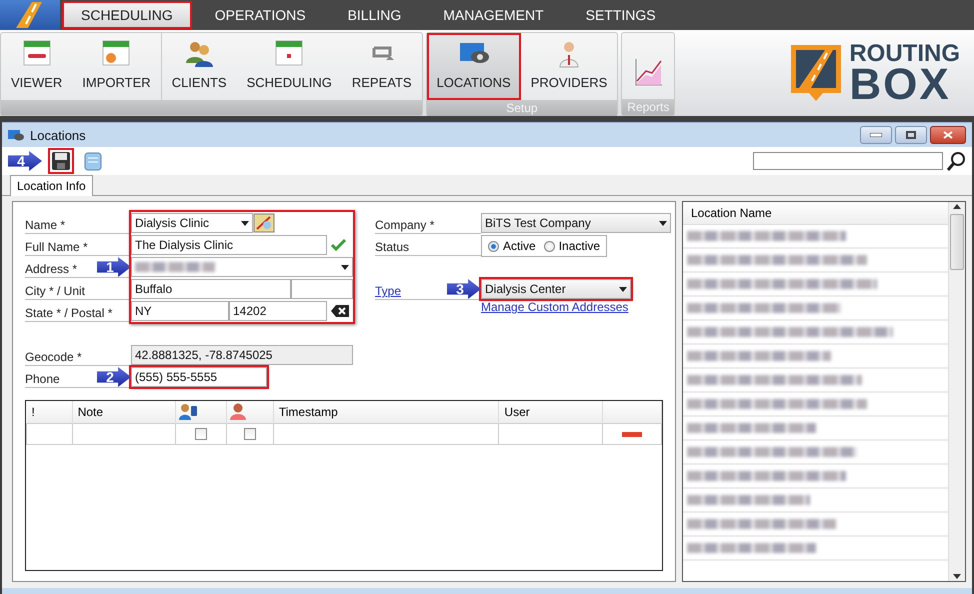  What do you see at coordinates (579, 246) in the screenshot?
I see `radio-label: Inactive` at bounding box center [579, 246].